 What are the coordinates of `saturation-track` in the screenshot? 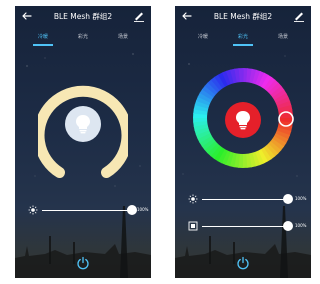 It's located at (245, 226).